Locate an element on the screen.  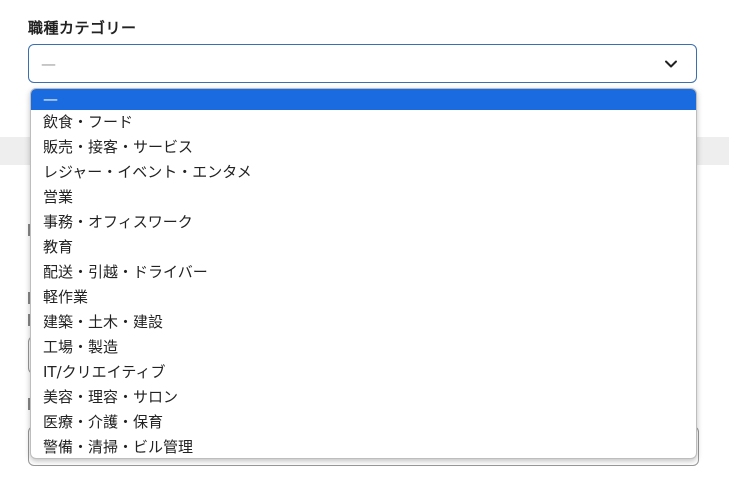
job-category-select: — is located at coordinates (362, 63).